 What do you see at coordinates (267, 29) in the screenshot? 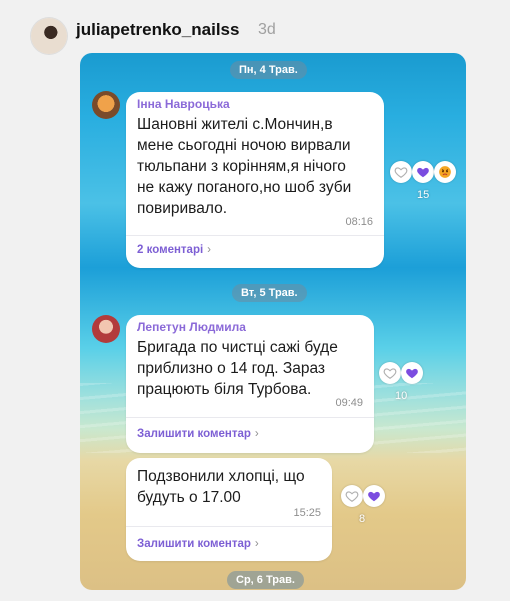
I see `post-time: 3d` at bounding box center [267, 29].